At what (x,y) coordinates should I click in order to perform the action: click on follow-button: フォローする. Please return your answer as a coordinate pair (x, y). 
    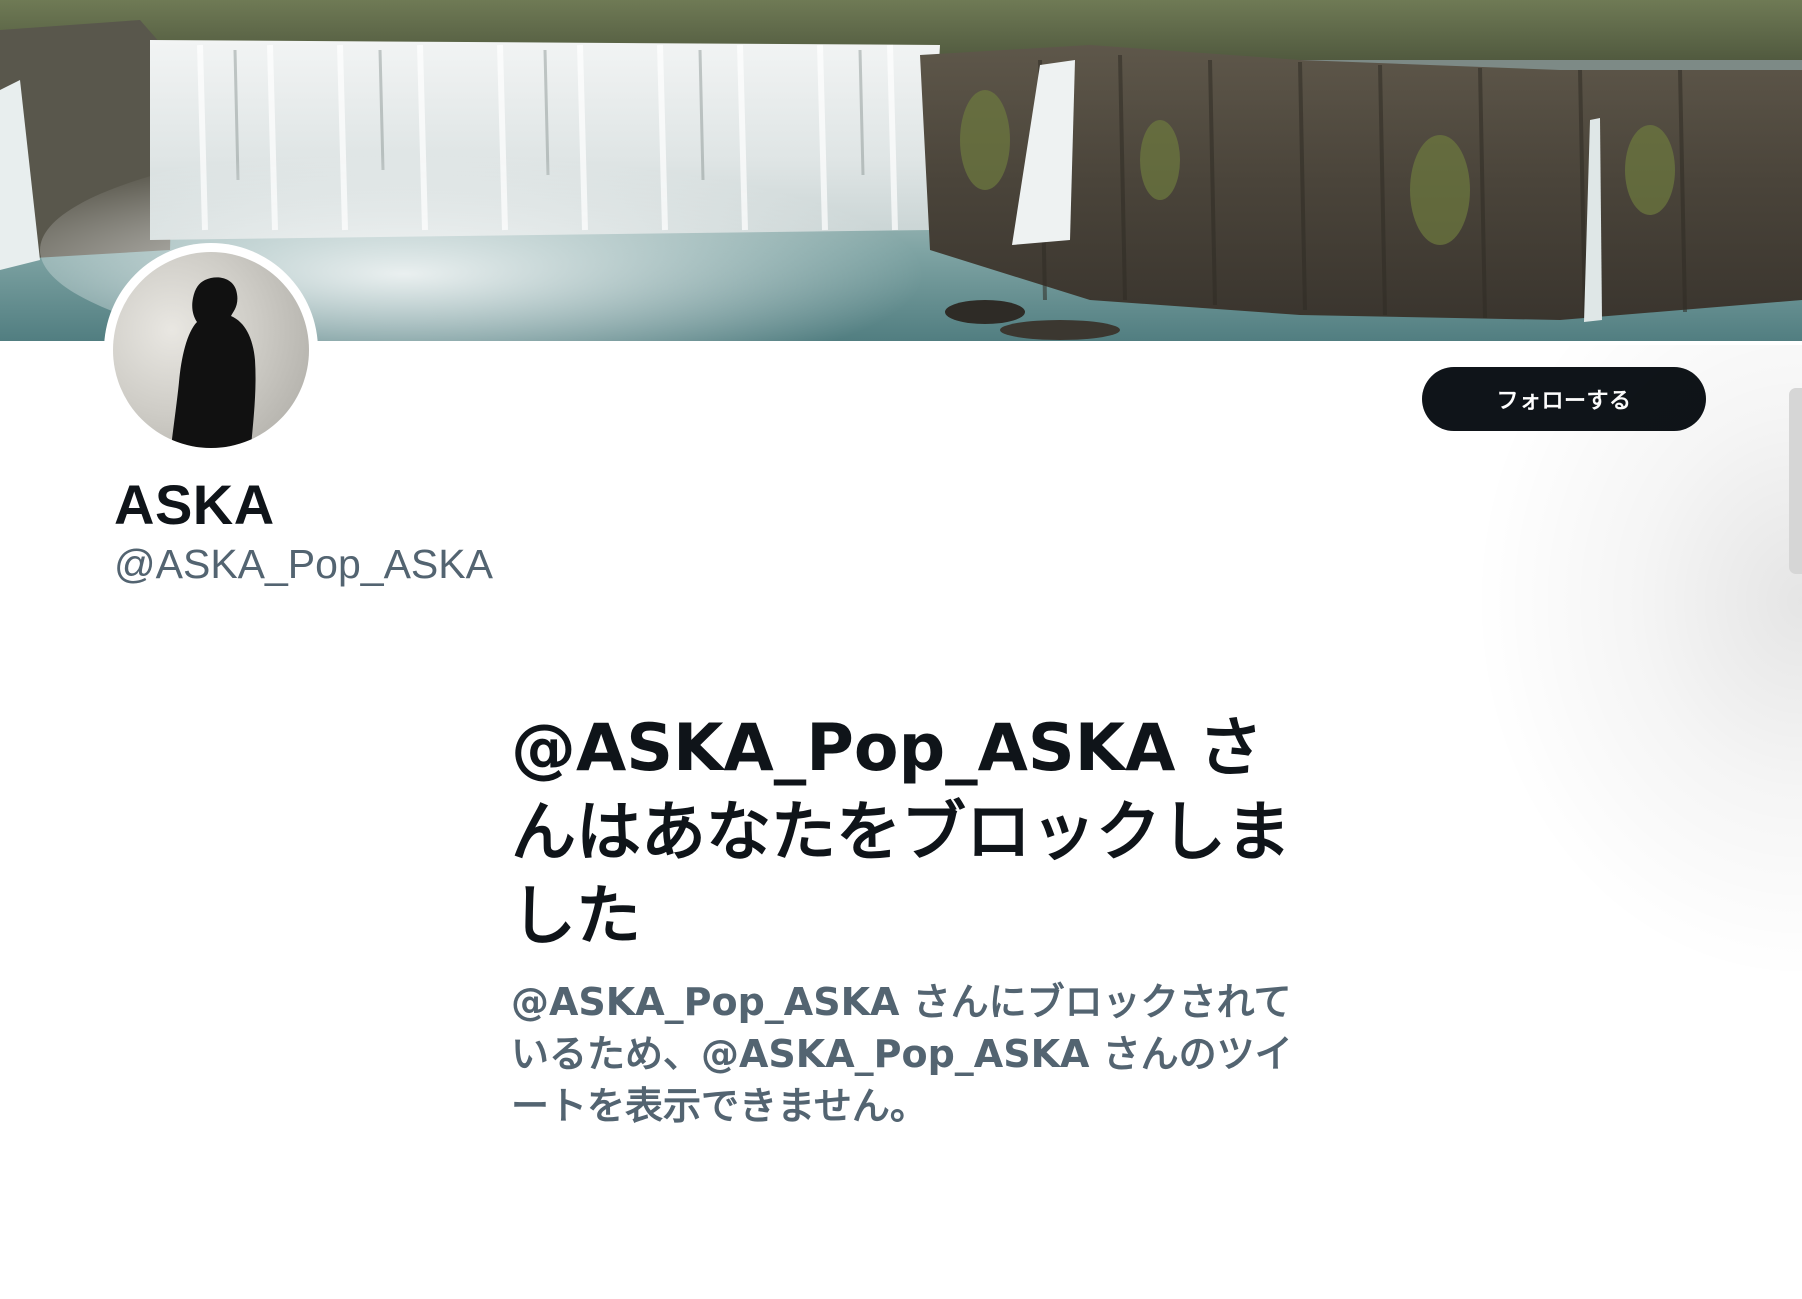
    Looking at the image, I should click on (1564, 399).